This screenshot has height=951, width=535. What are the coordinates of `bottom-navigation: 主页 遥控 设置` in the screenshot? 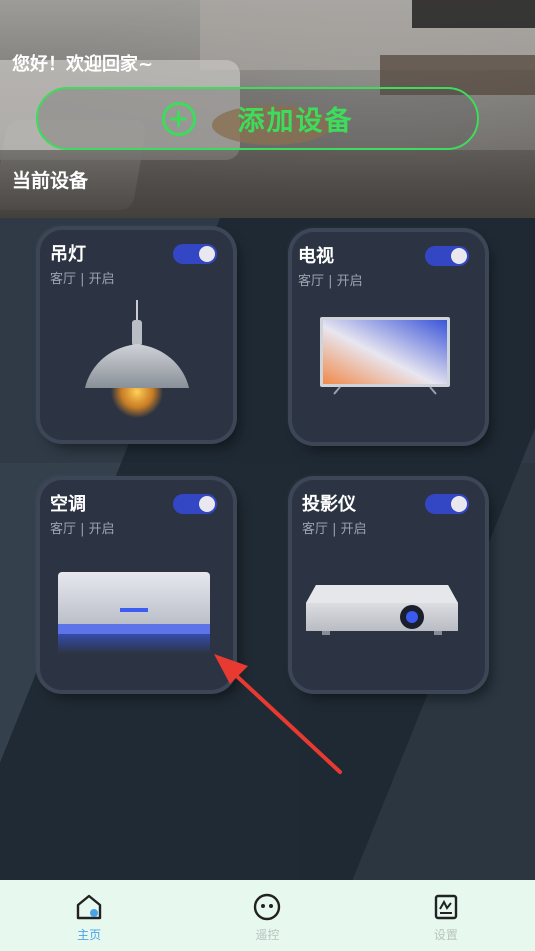 It's located at (267, 915).